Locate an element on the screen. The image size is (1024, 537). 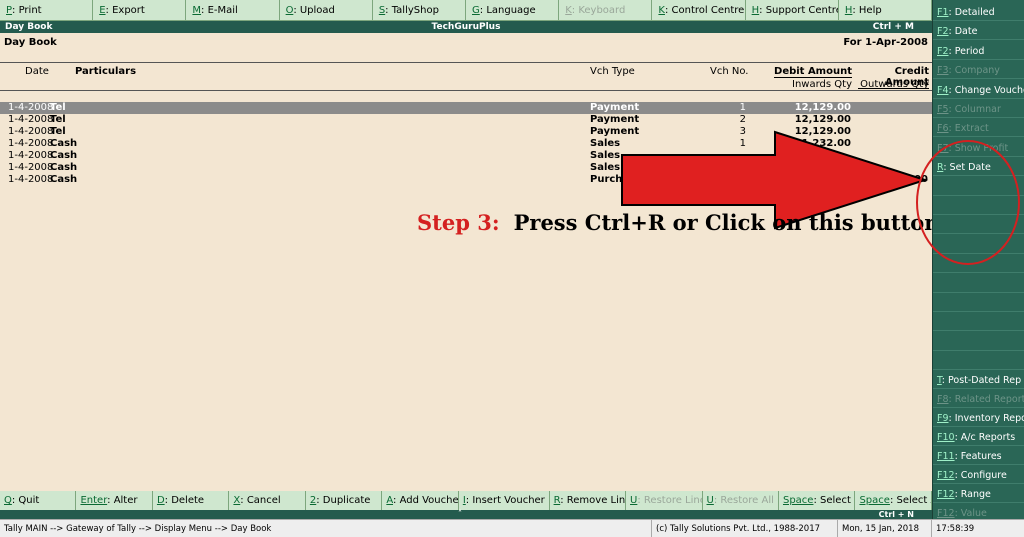
bottom-cancel-button: X: Cancel is located at coordinates (267, 500).